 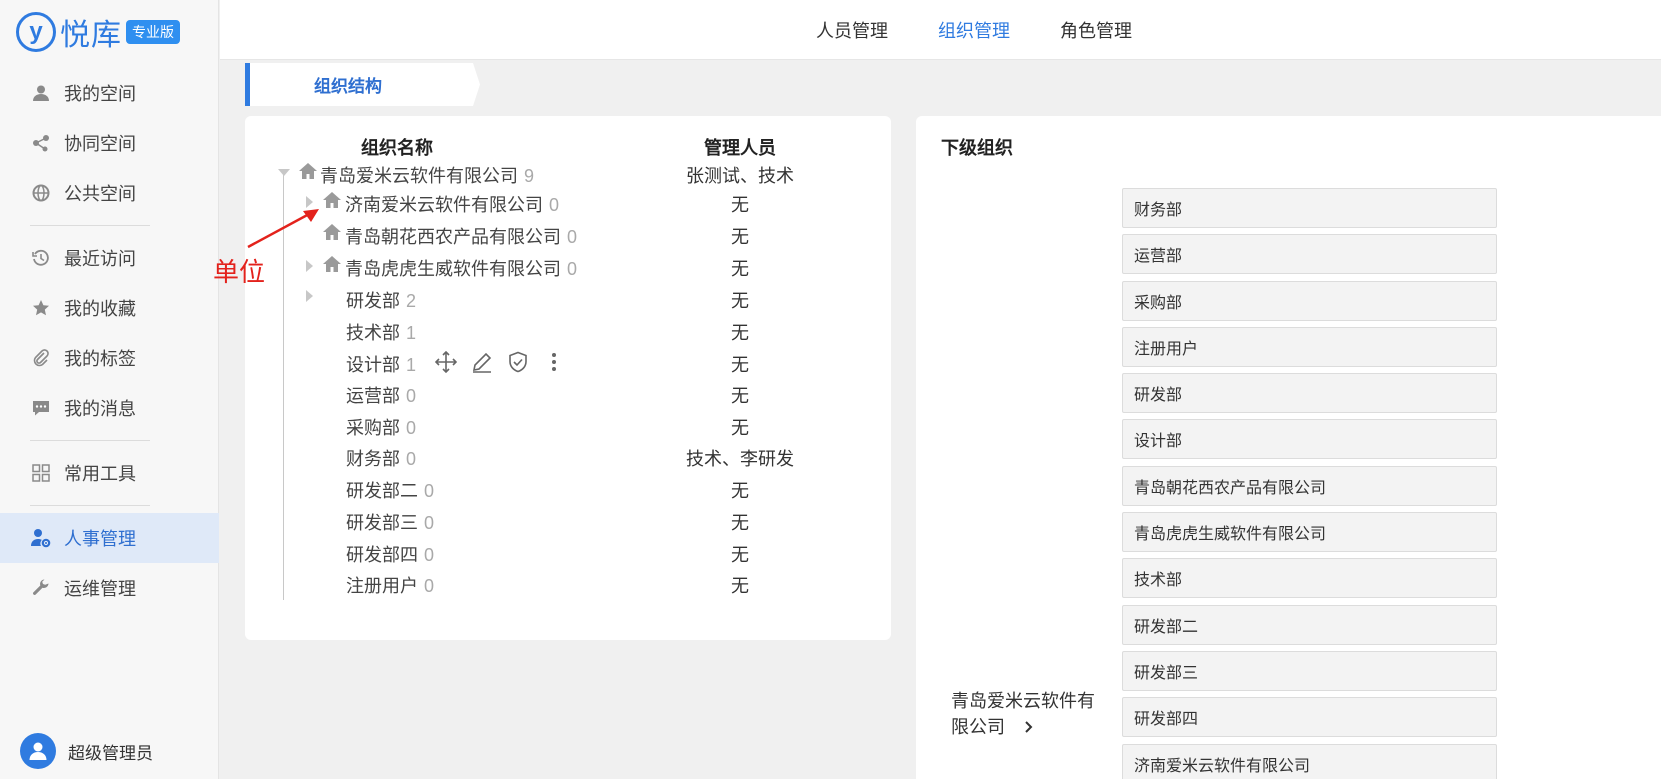 I want to click on org-name: 青岛爱米云软件有限公司 9, so click(x=427, y=176).